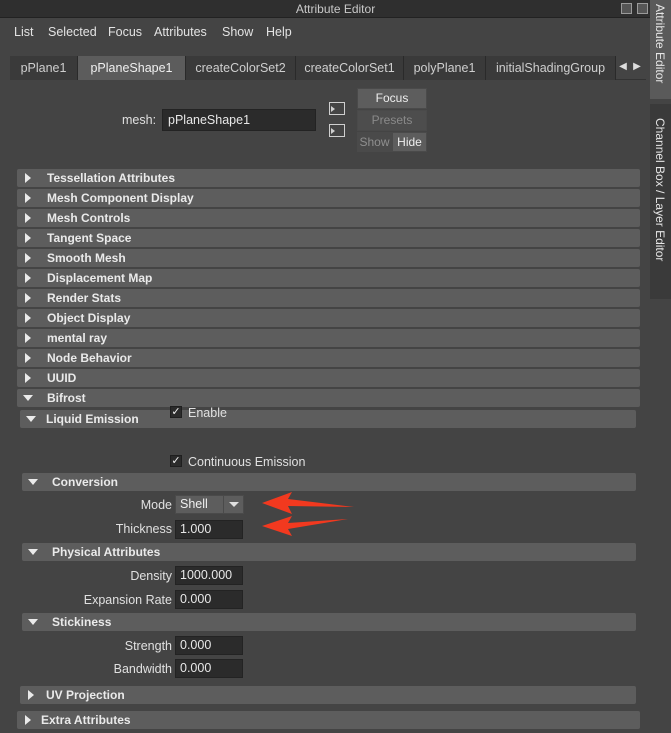 The height and width of the screenshot is (733, 671). What do you see at coordinates (305, 526) in the screenshot?
I see `annotation-arrow-thickness` at bounding box center [305, 526].